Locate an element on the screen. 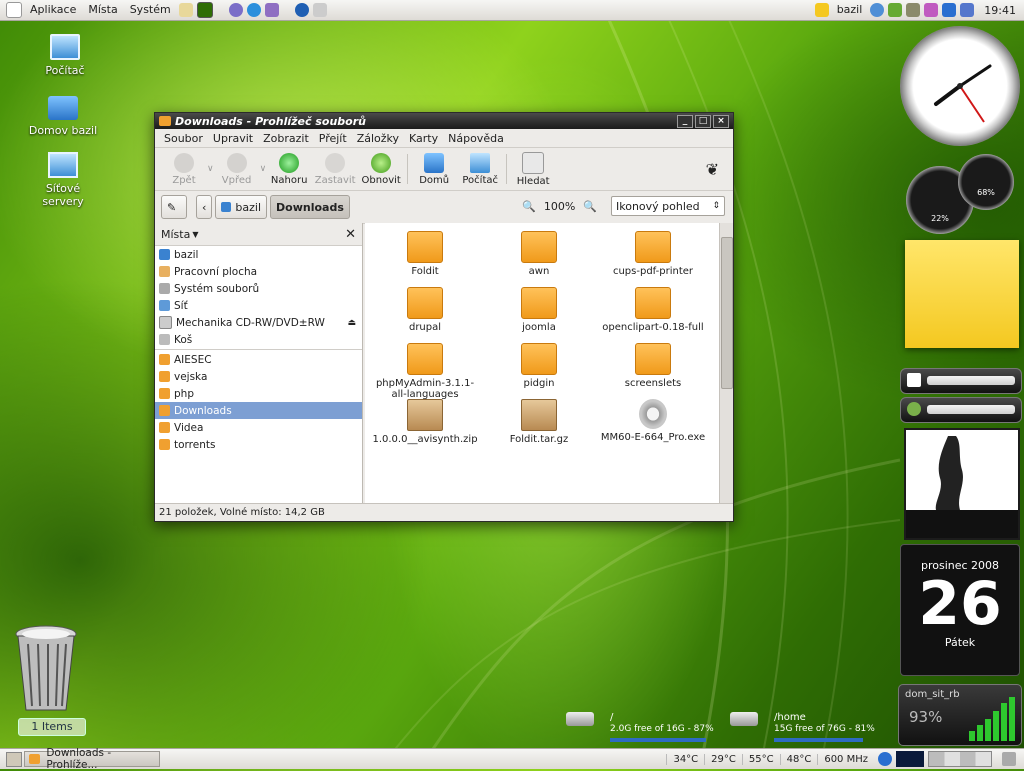 This screenshot has width=1024, height=771. toggle-location-button: ✎ is located at coordinates (174, 207).